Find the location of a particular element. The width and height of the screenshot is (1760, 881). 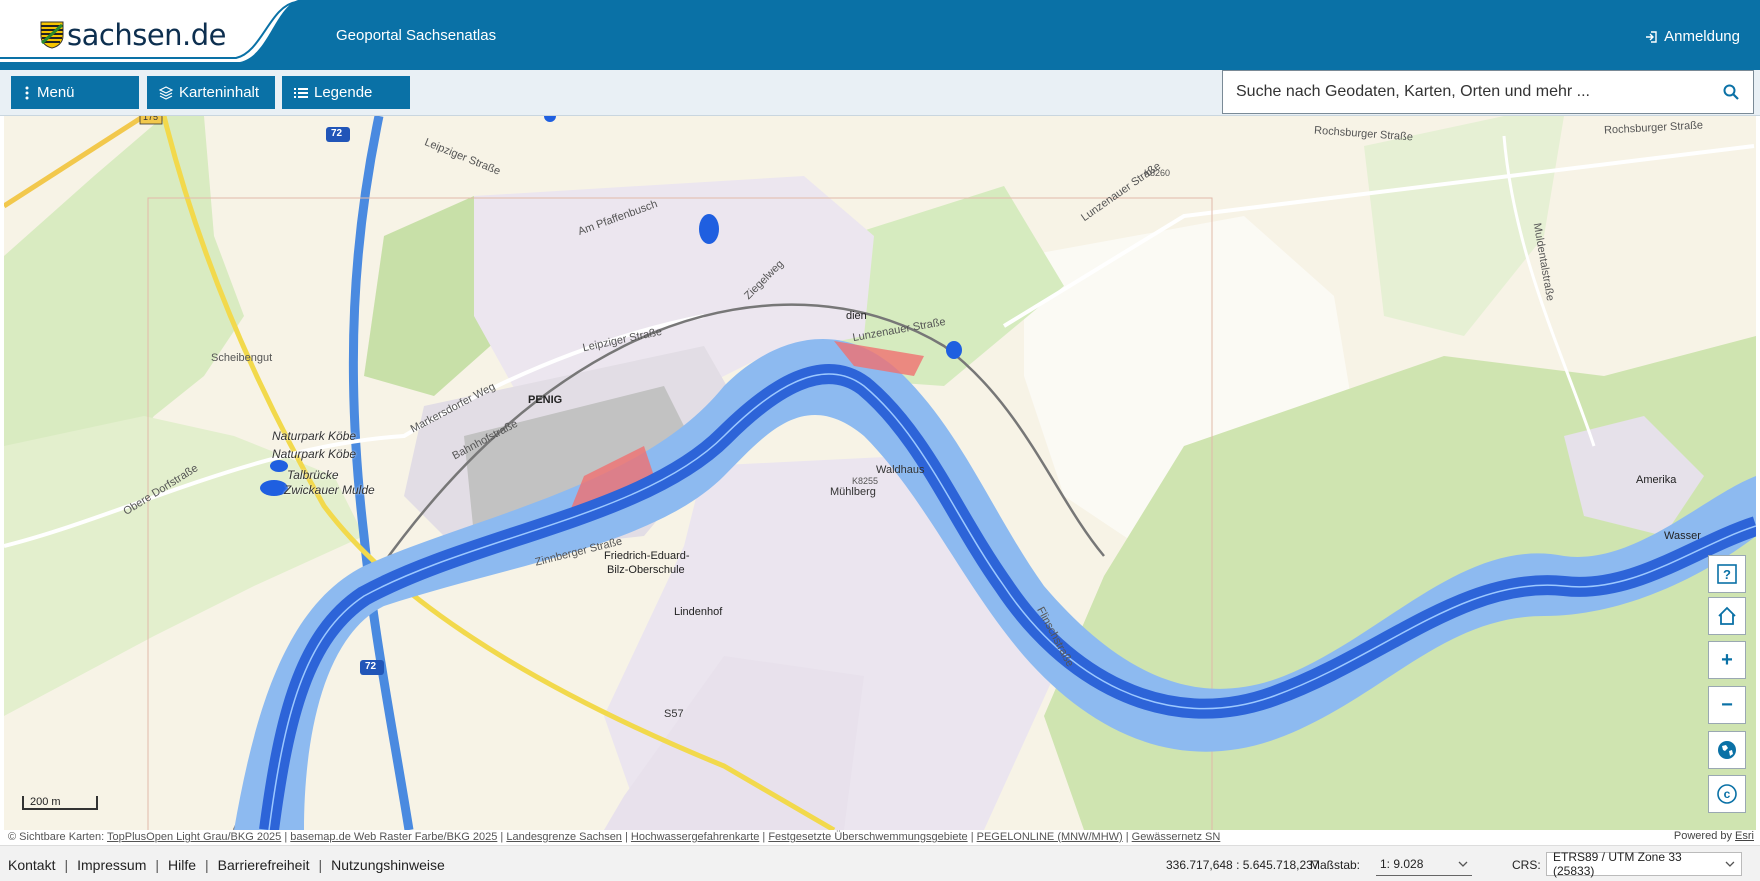

footer-link-impressum: Impressum is located at coordinates (111, 865).